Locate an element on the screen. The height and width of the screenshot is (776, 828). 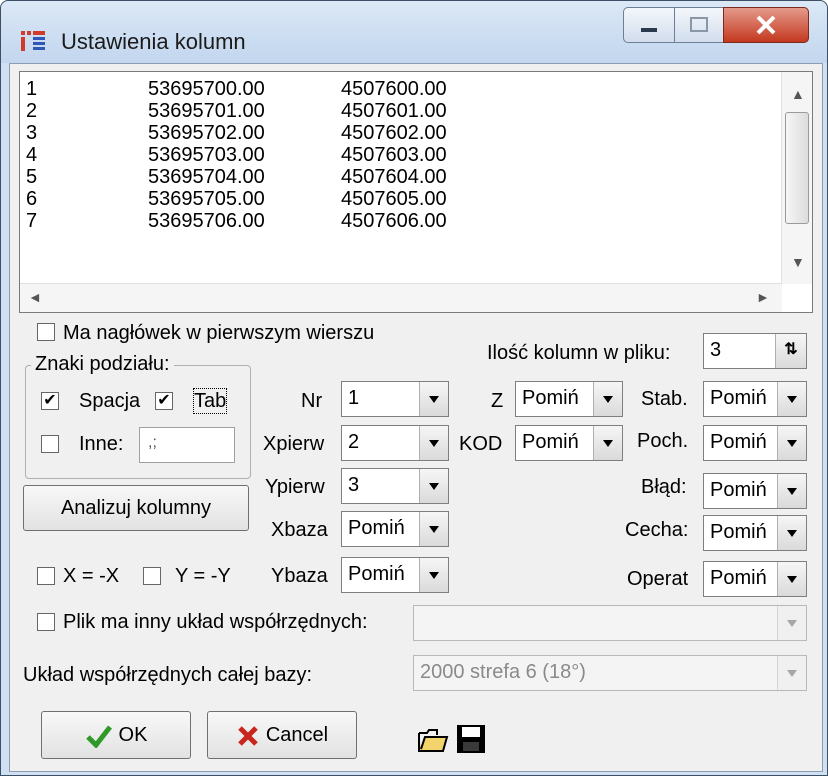
column-count-spinner: 3 ⇅ is located at coordinates (755, 351).